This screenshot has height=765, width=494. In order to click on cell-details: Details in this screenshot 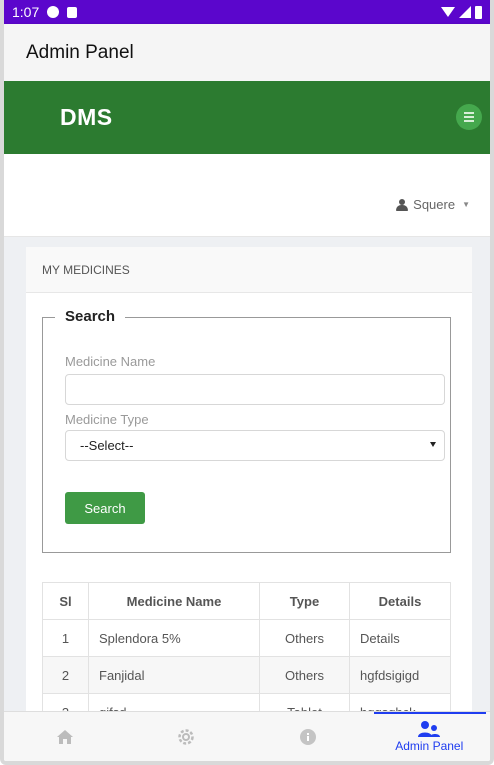, I will do `click(400, 638)`.